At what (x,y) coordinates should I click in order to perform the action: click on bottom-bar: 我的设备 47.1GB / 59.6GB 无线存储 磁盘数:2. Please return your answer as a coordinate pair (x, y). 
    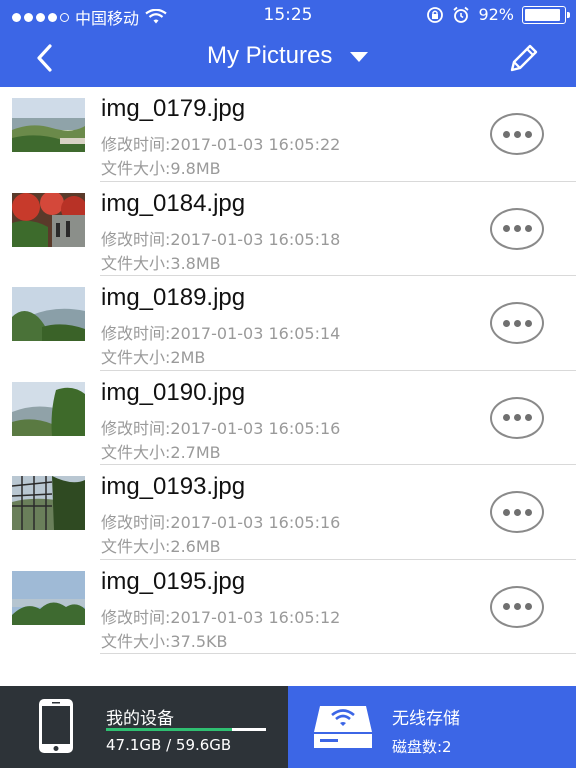
    Looking at the image, I should click on (288, 727).